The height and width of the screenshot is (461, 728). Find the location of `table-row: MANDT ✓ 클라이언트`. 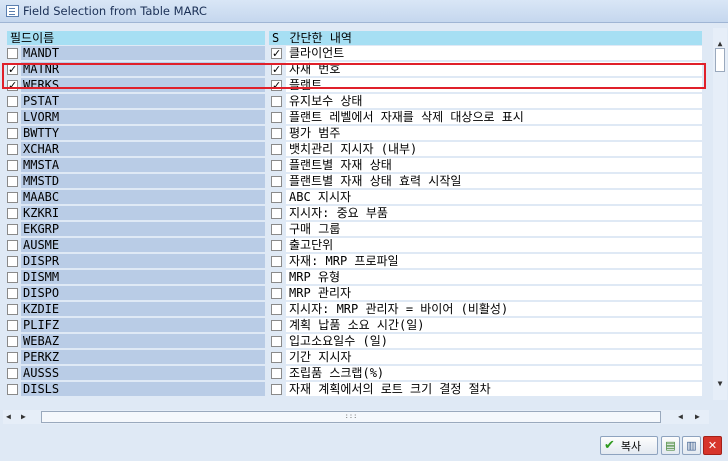

table-row: MANDT ✓ 클라이언트 is located at coordinates (358, 54).